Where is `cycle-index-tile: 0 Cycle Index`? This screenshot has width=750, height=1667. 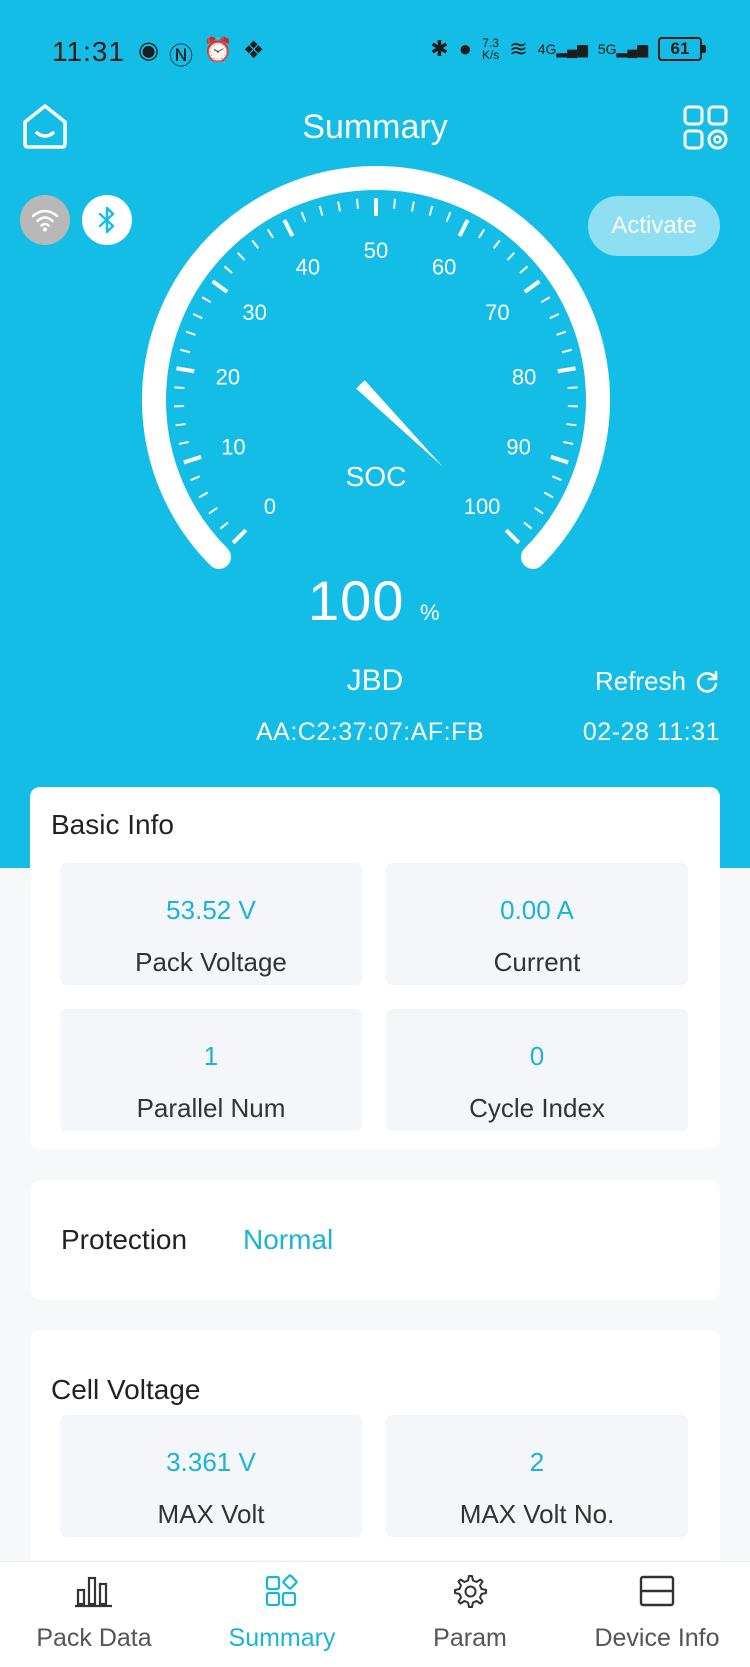 cycle-index-tile: 0 Cycle Index is located at coordinates (537, 1070).